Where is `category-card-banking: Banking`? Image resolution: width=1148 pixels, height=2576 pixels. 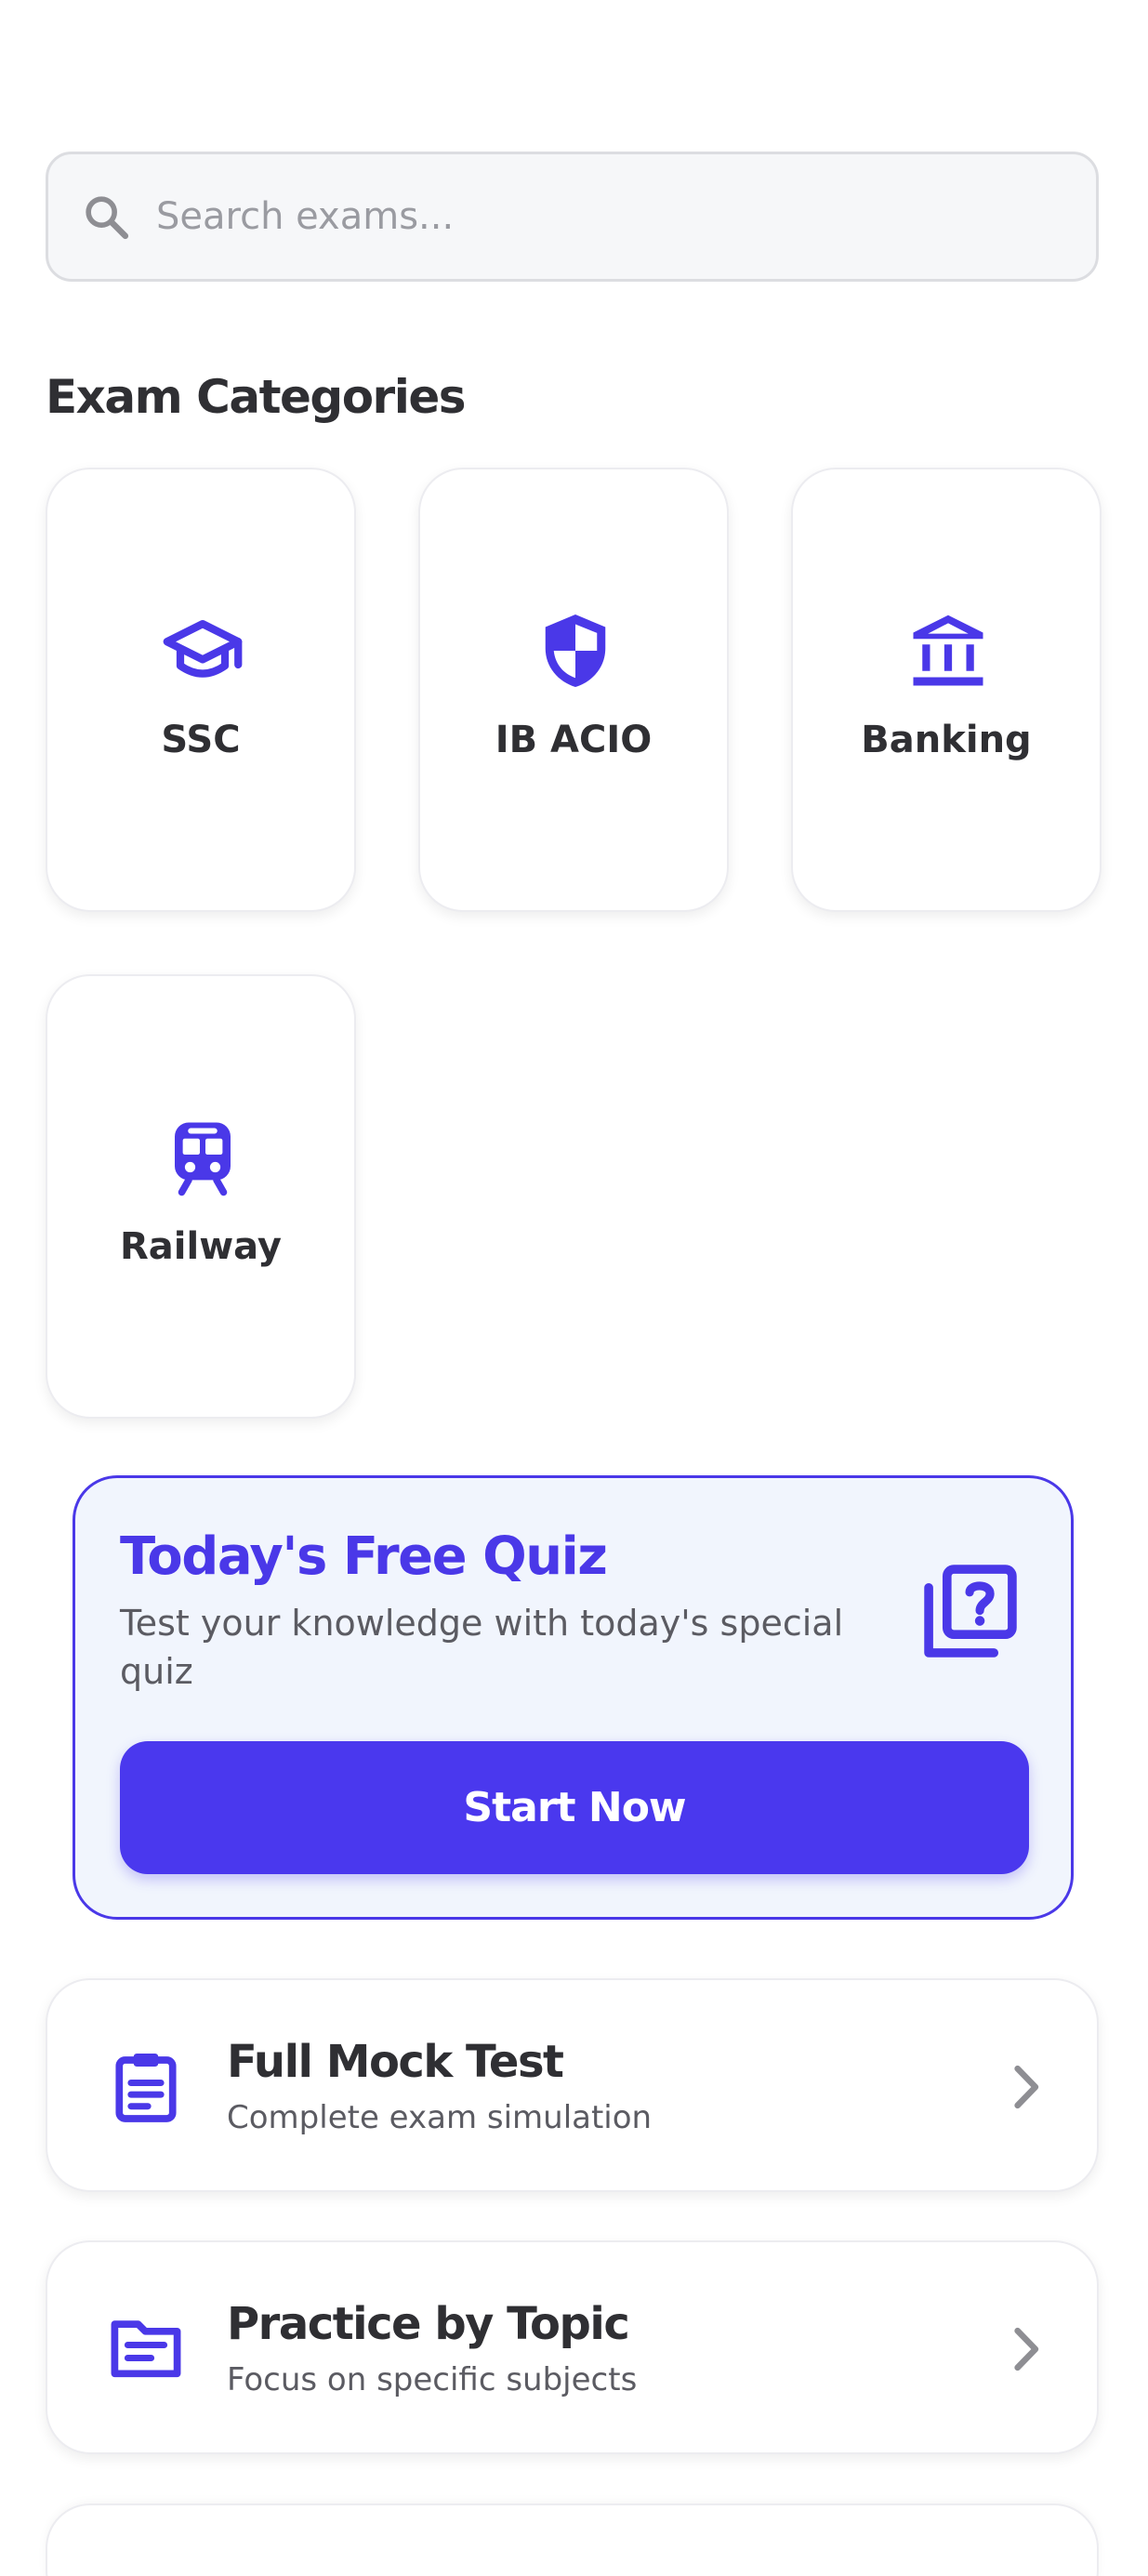 category-card-banking: Banking is located at coordinates (947, 690).